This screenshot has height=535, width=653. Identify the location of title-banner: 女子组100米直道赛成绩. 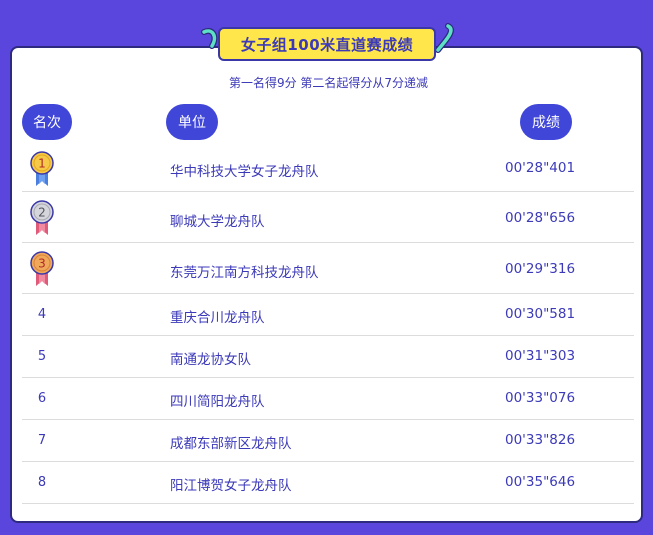
(329, 45).